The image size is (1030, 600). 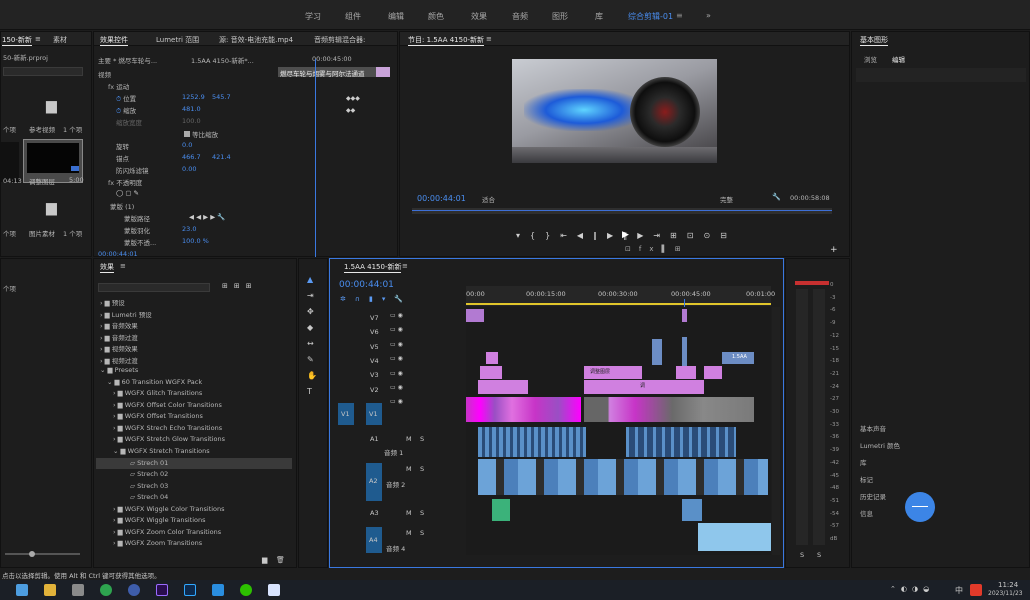 I want to click on panel-essential-sound: 基本声音, so click(x=873, y=428).